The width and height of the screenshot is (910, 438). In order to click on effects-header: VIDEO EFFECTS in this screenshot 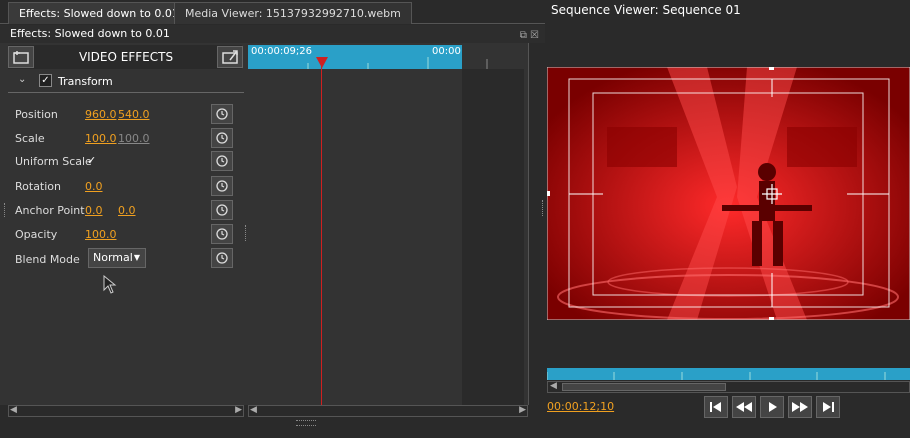, I will do `click(125, 57)`.